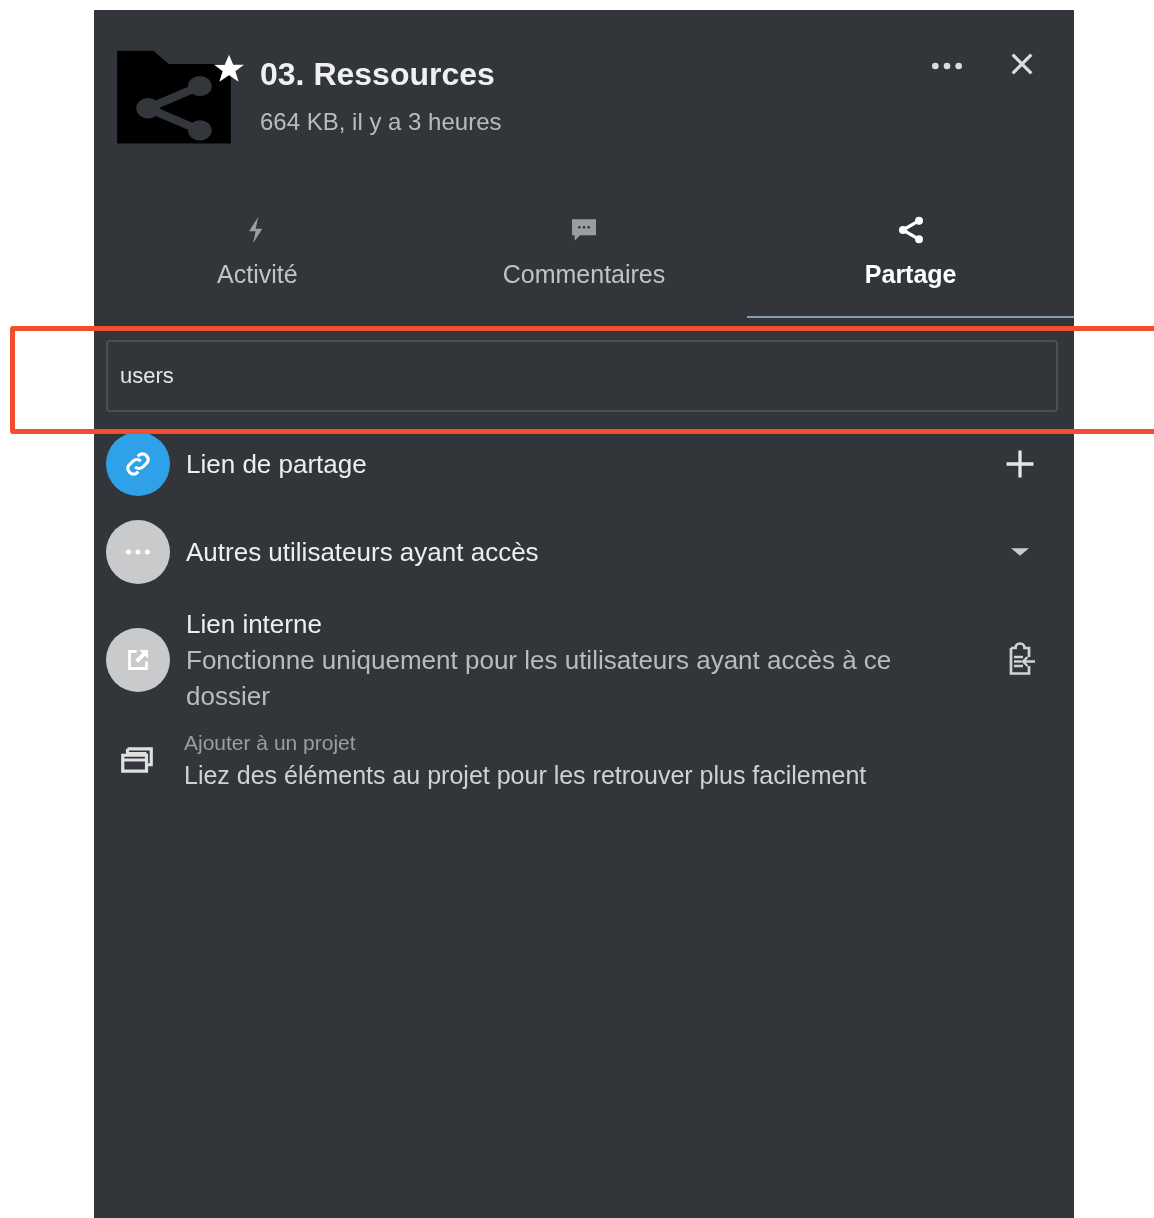  Describe the element at coordinates (525, 775) in the screenshot. I see `project-description: Liez des éléments au projet pour les retrouver plus facilement` at that location.